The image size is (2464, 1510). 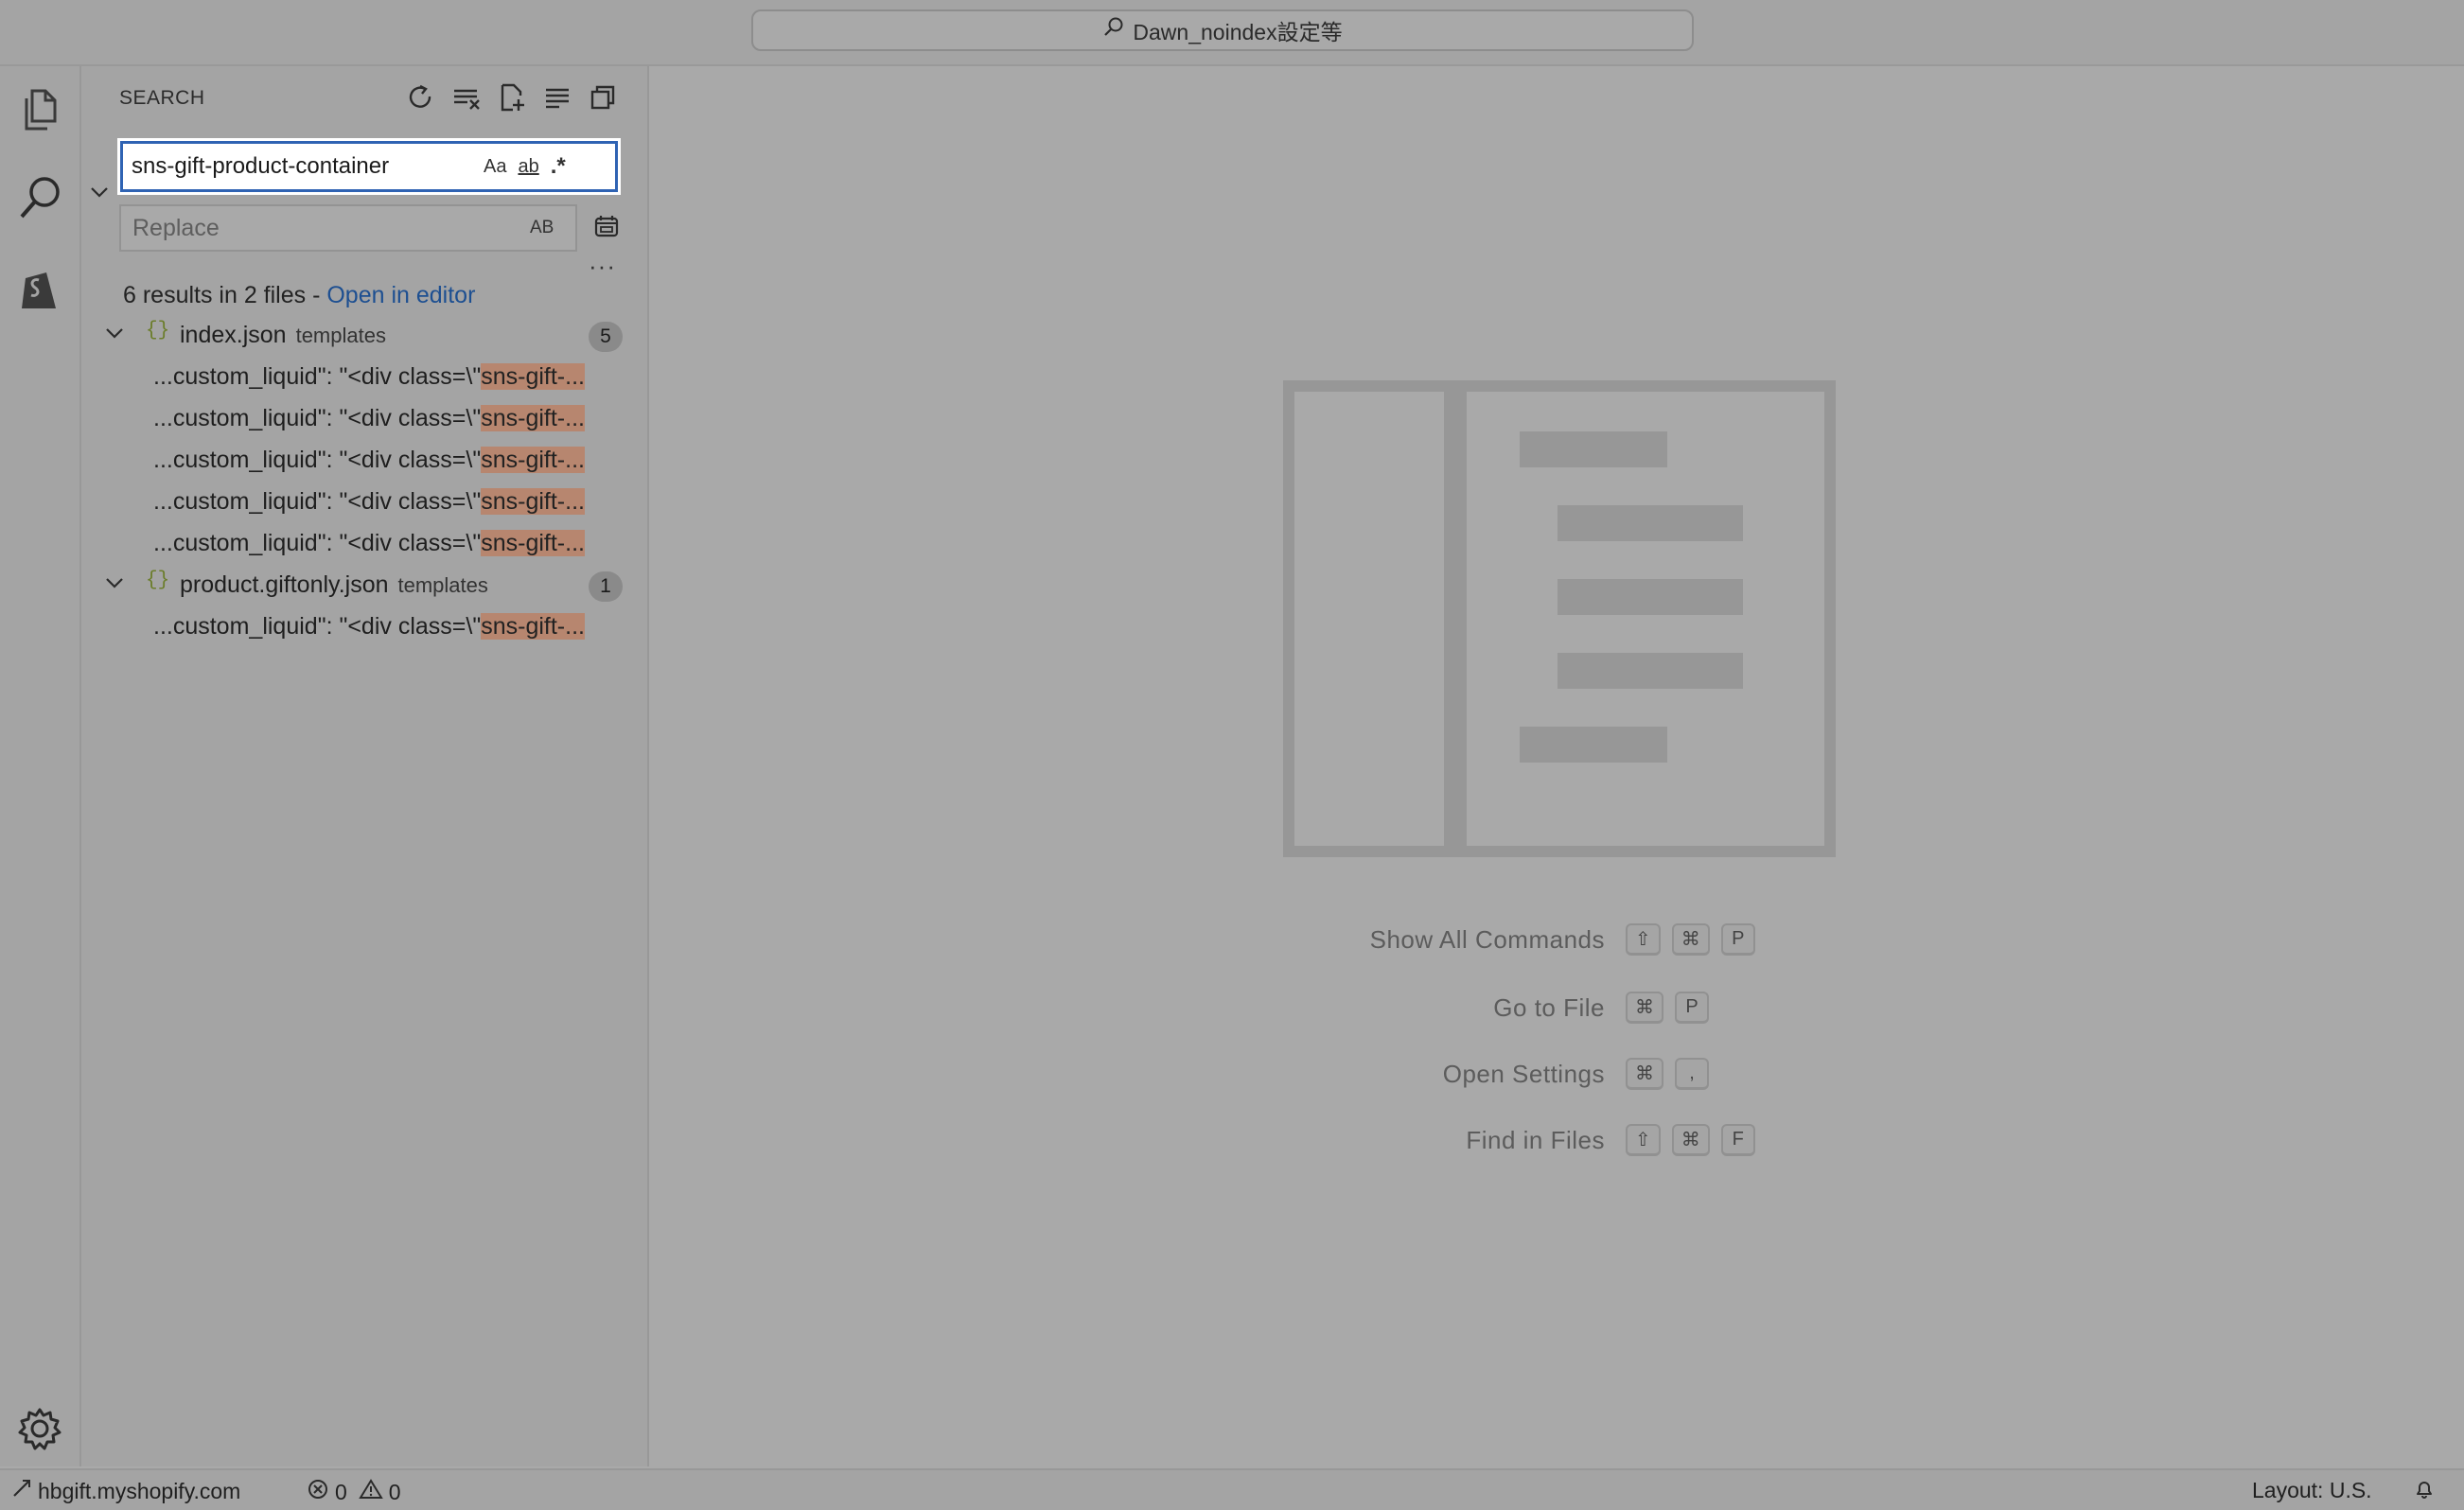 I want to click on keycap: F, so click(x=1738, y=1140).